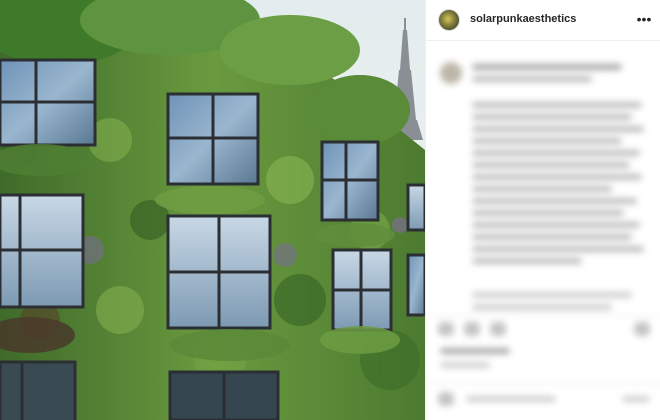  What do you see at coordinates (644, 19) in the screenshot?
I see `more-horizontal-icon: •••` at bounding box center [644, 19].